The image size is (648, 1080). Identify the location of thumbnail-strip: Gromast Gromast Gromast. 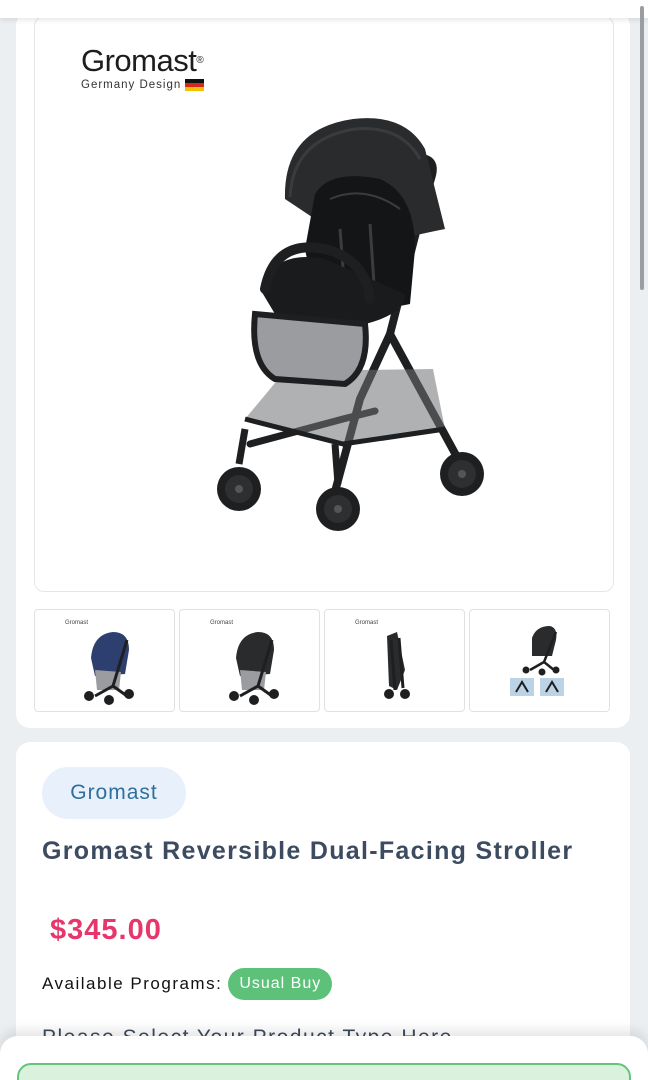
(322, 660).